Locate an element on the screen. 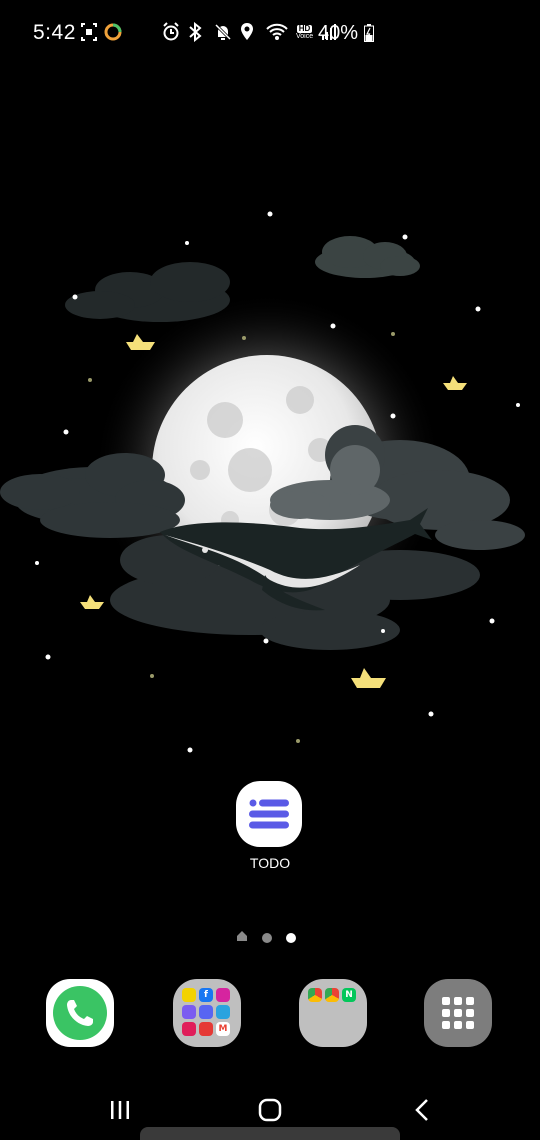 The height and width of the screenshot is (1140, 540). alarm-icon is located at coordinates (171, 32).